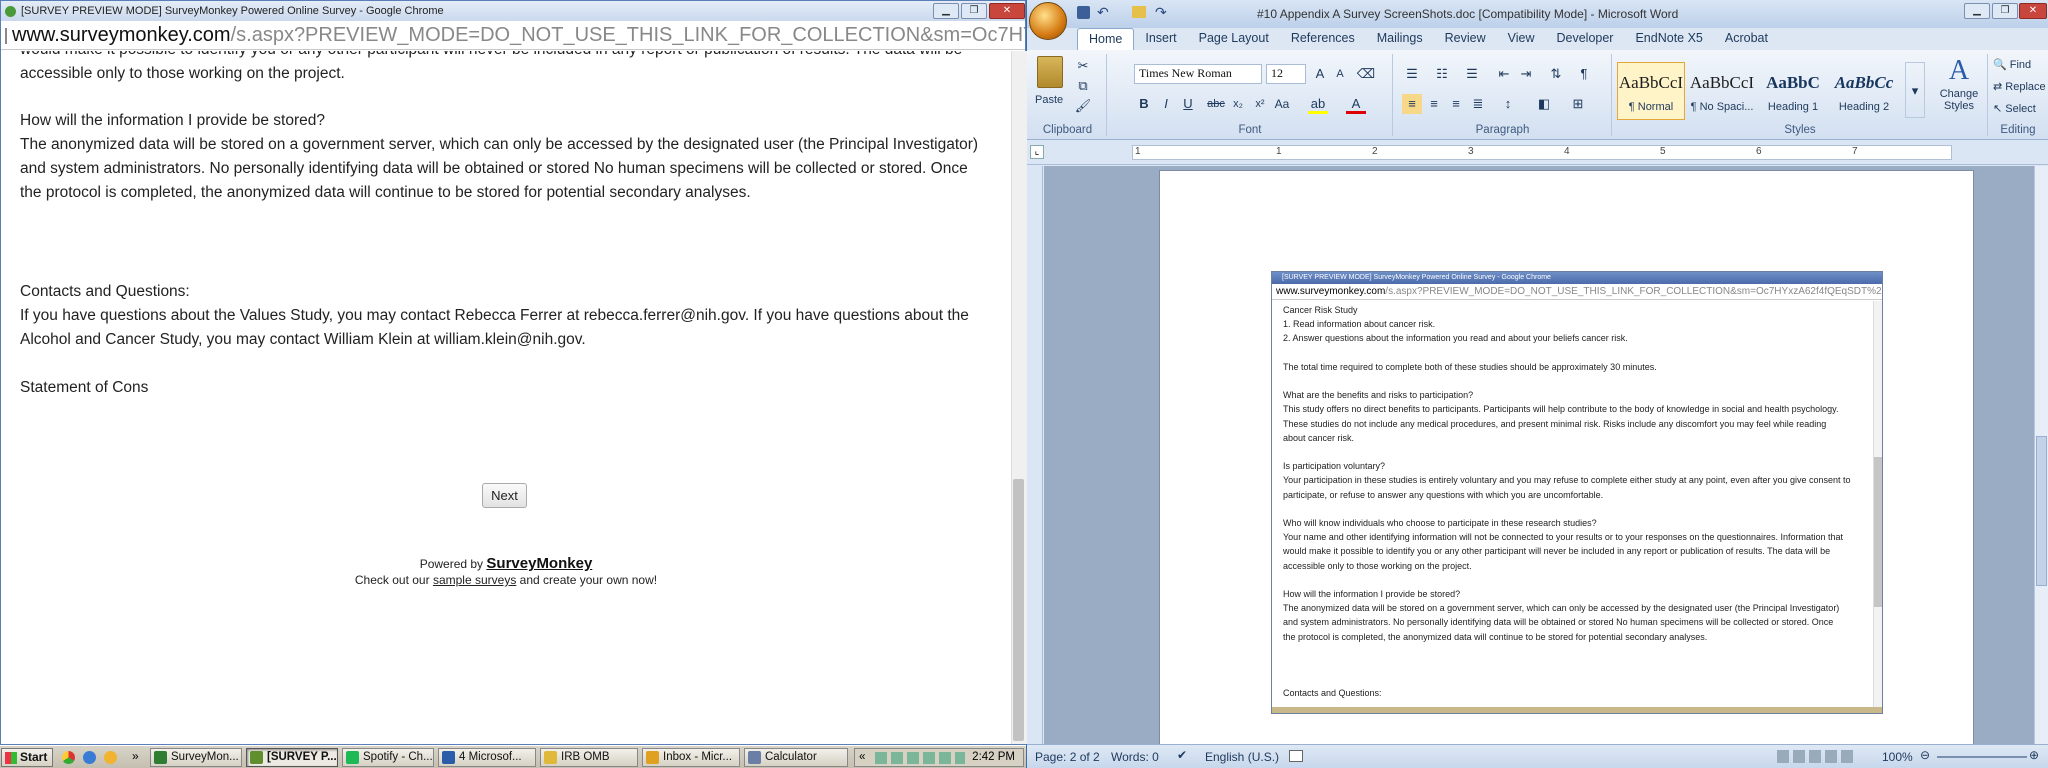  What do you see at coordinates (1161, 12) in the screenshot?
I see `redo-icon: ↷` at bounding box center [1161, 12].